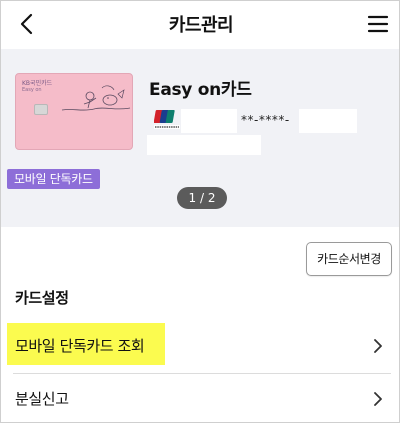 The width and height of the screenshot is (400, 423). I want to click on settings-item-label: 분실신고, so click(42, 399).